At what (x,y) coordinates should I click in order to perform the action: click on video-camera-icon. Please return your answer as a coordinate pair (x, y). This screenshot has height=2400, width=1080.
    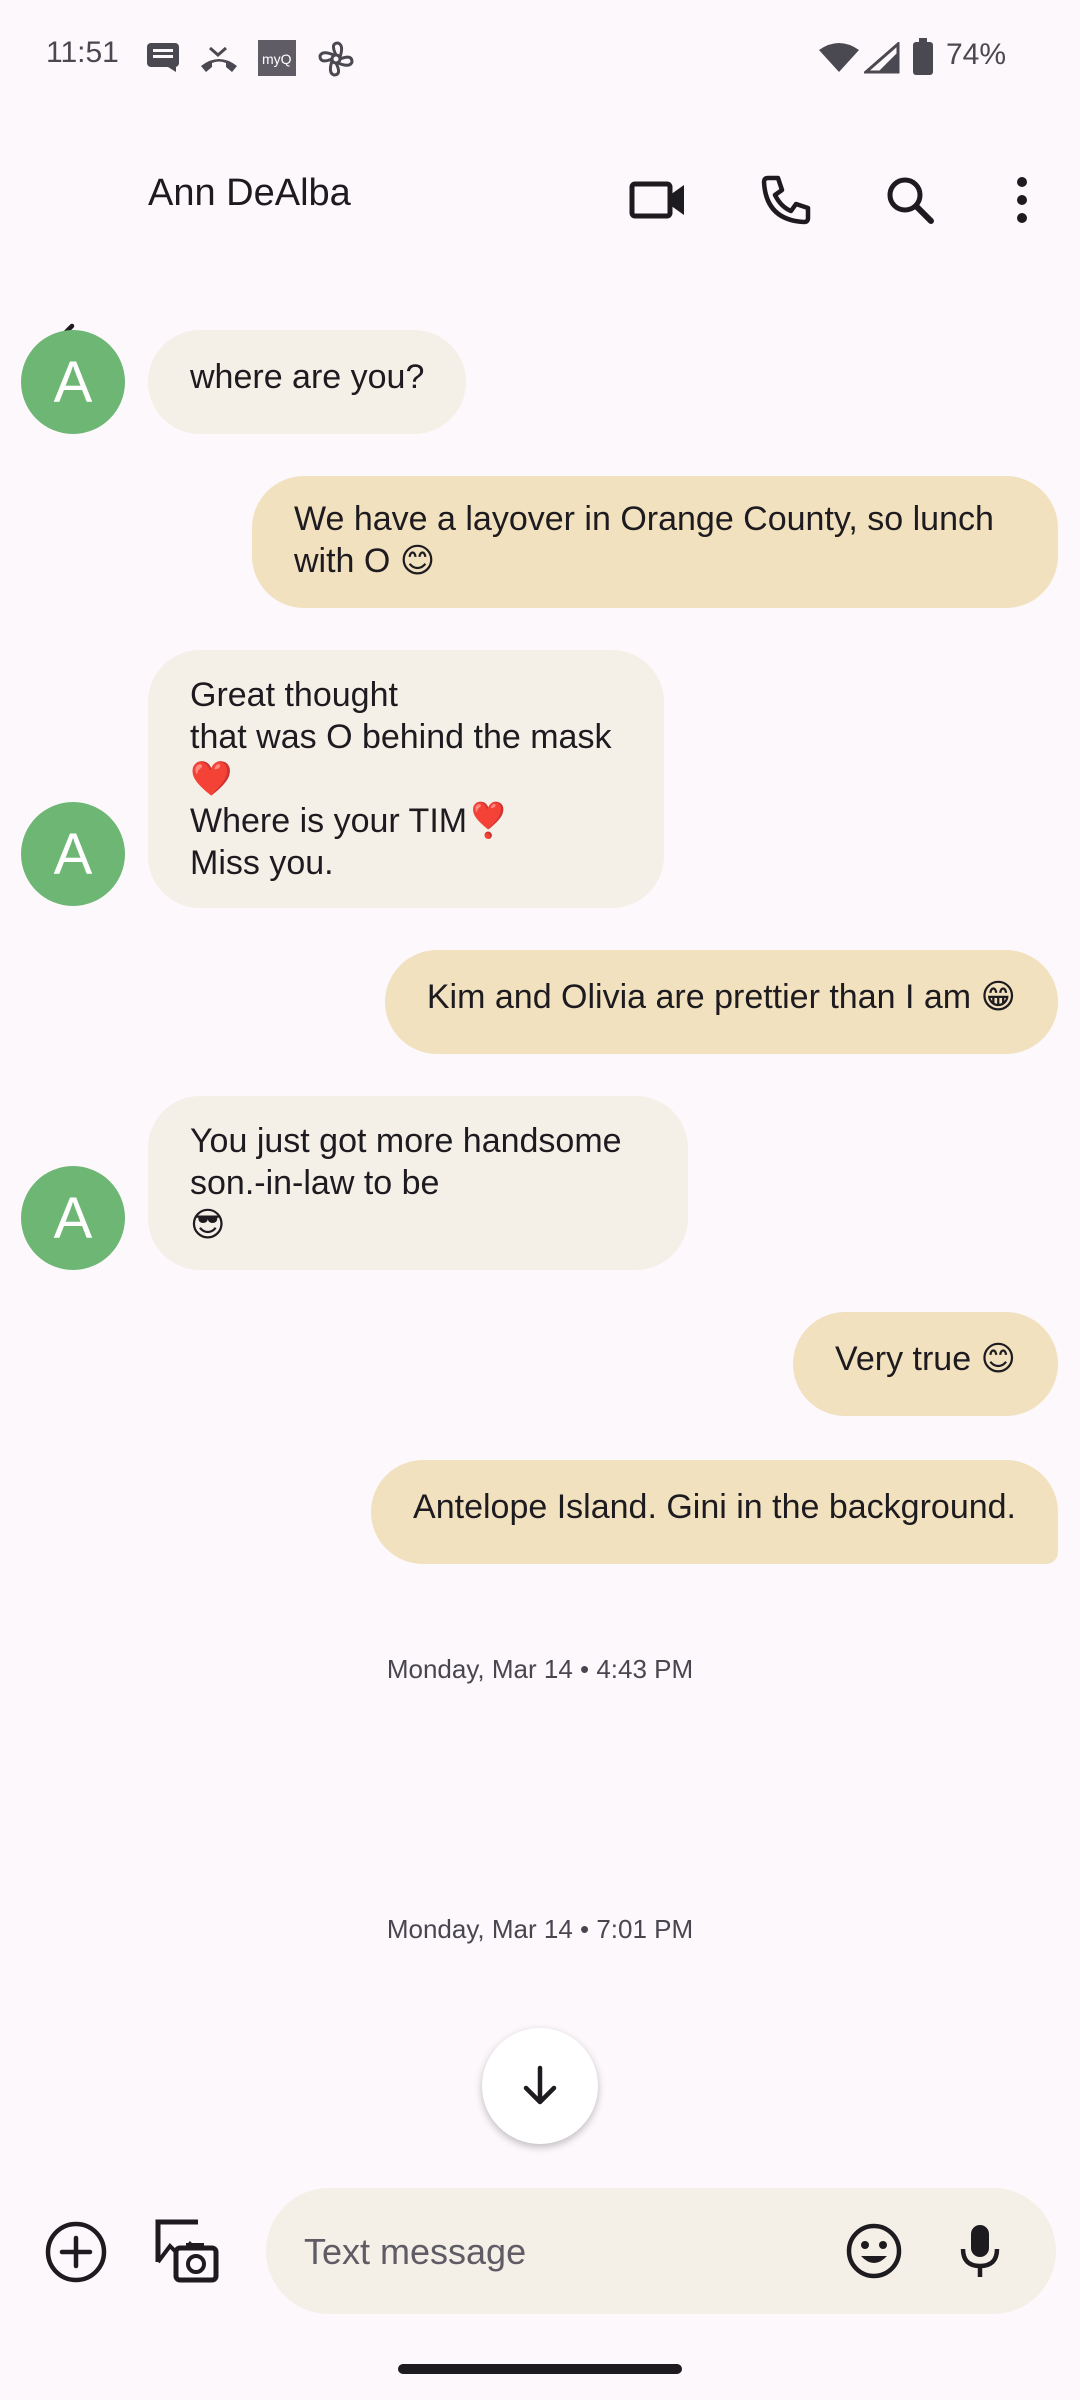
    Looking at the image, I should click on (656, 200).